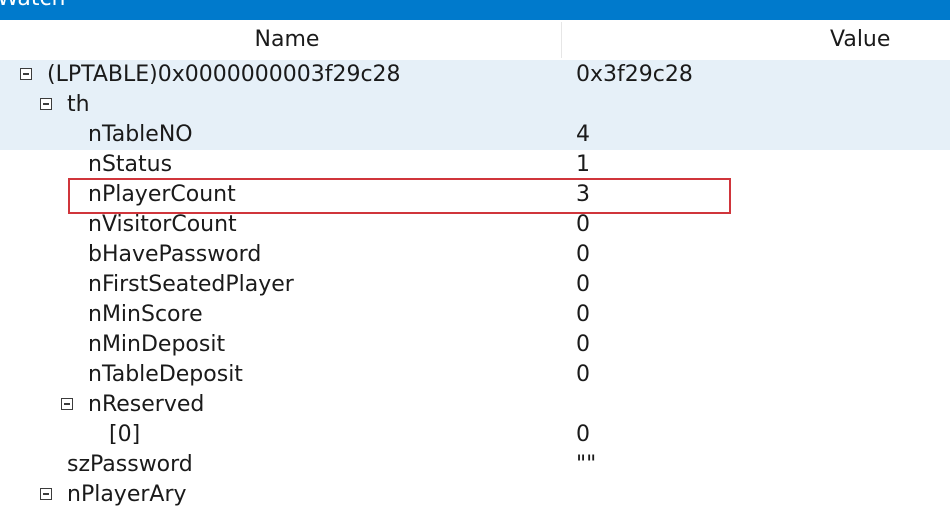 The height and width of the screenshot is (510, 950). I want to click on row-name: nMinDeposit, so click(157, 344).